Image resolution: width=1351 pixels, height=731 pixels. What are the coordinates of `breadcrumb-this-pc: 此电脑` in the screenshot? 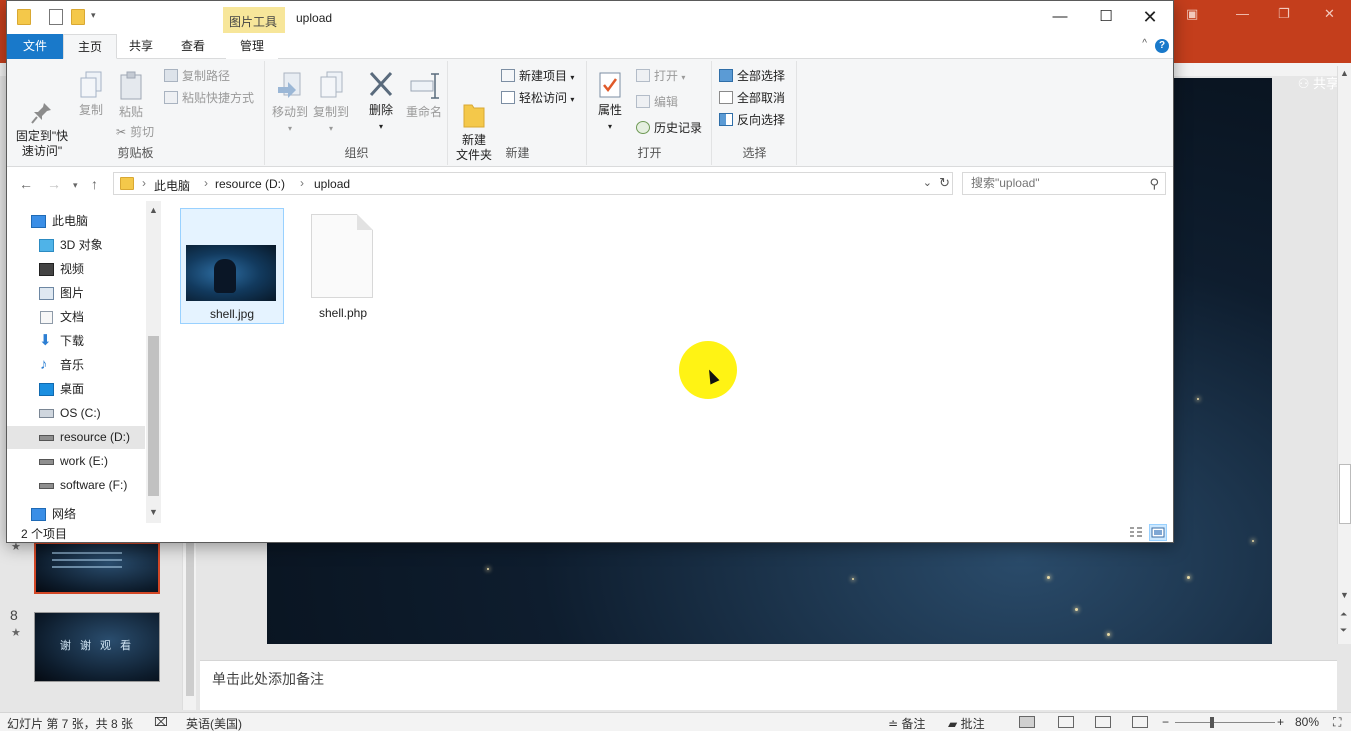 It's located at (172, 185).